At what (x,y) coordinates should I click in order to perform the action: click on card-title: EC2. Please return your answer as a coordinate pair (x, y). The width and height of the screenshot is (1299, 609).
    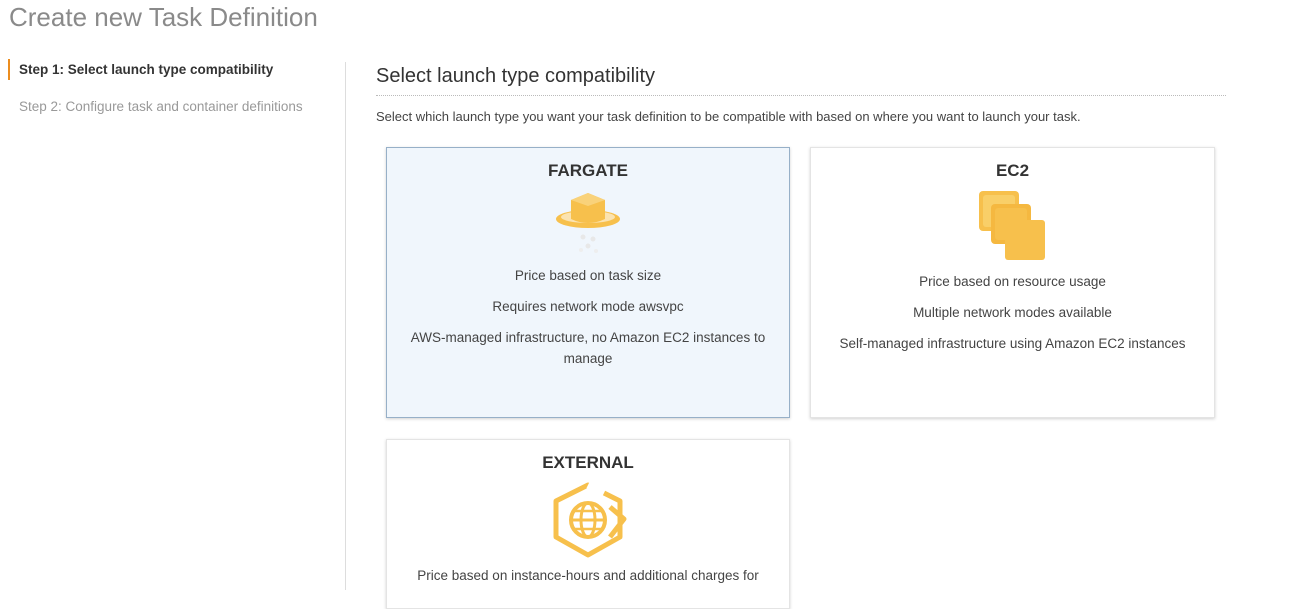
    Looking at the image, I should click on (1012, 170).